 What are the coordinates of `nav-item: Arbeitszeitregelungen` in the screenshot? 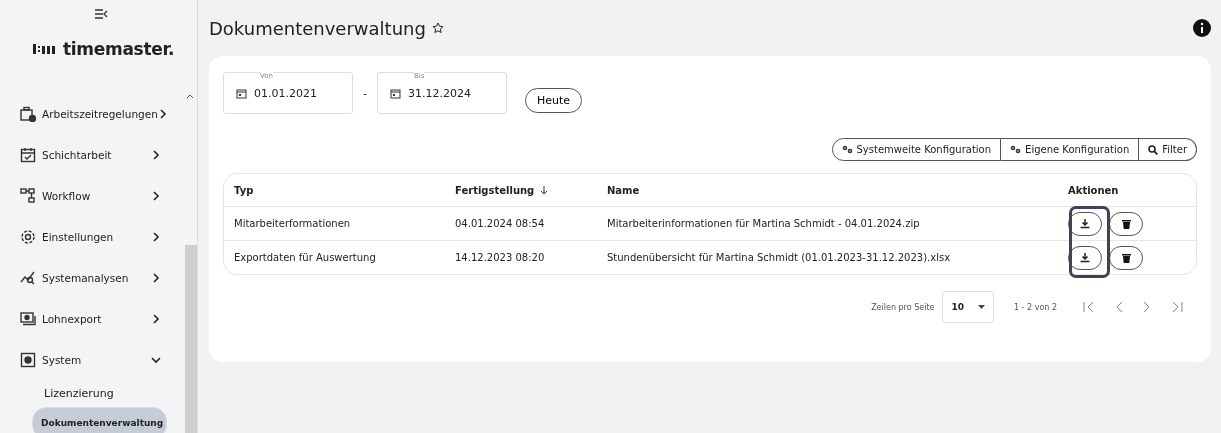 It's located at (92, 113).